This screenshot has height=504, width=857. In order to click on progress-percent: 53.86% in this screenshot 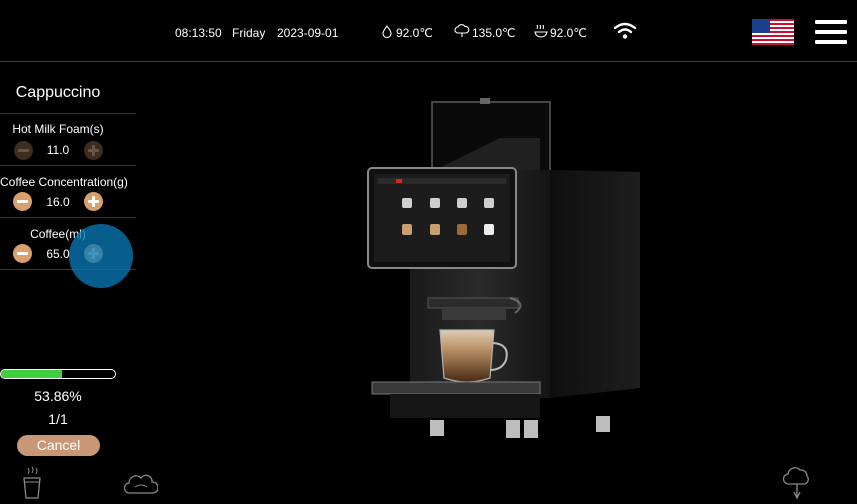, I will do `click(58, 396)`.